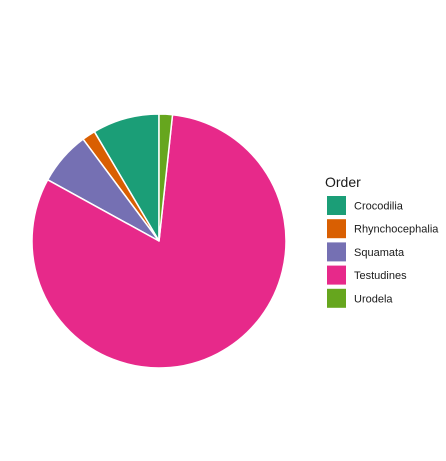  I want to click on legend-label-squamata: Squamata, so click(379, 253).